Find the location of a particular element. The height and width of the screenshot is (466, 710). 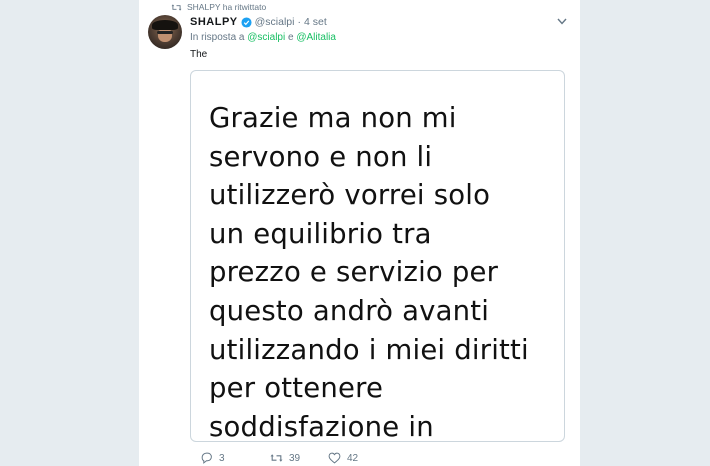

author-handle: @scialpi is located at coordinates (275, 22).